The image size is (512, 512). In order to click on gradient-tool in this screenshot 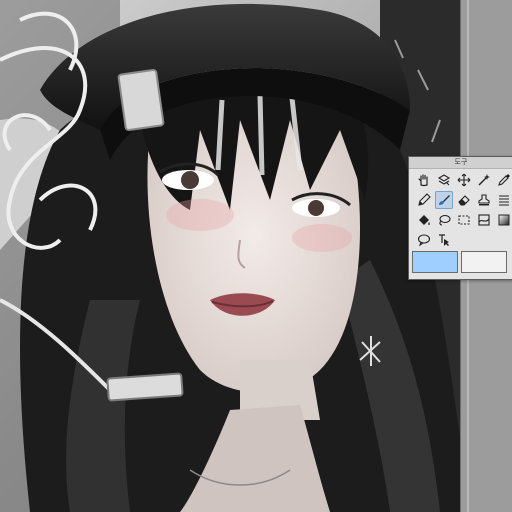, I will do `click(503, 220)`.